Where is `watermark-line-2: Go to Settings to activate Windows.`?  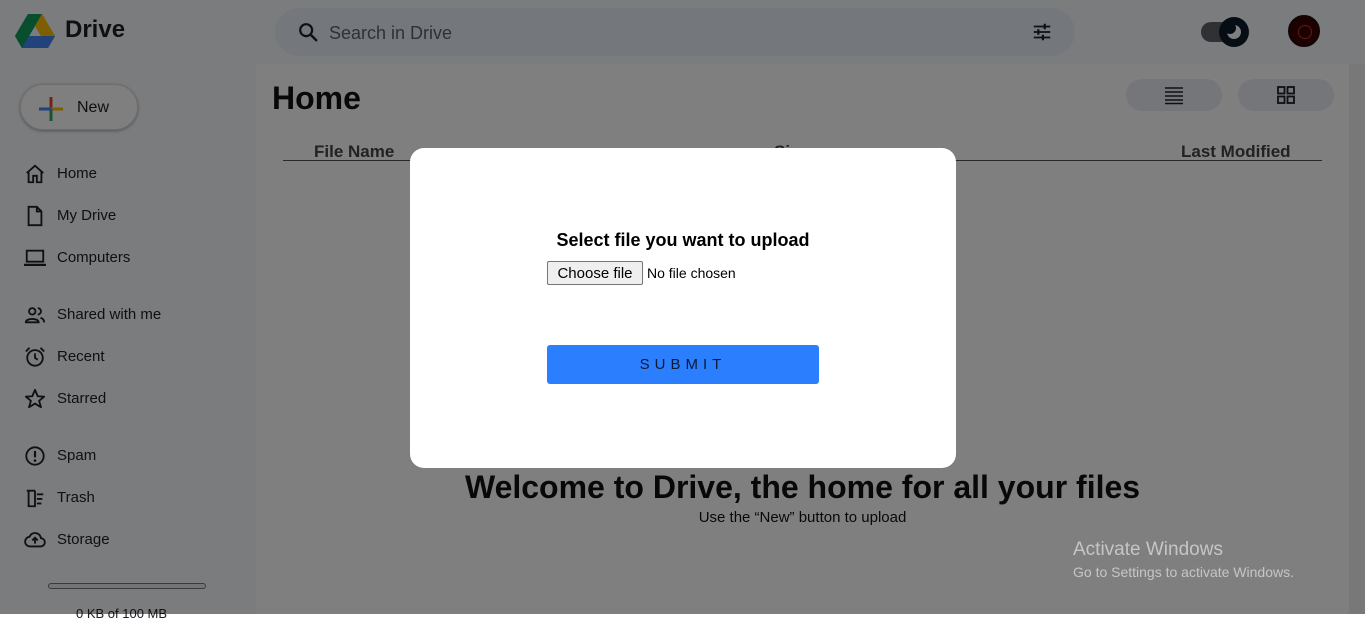 watermark-line-2: Go to Settings to activate Windows. is located at coordinates (1183, 572).